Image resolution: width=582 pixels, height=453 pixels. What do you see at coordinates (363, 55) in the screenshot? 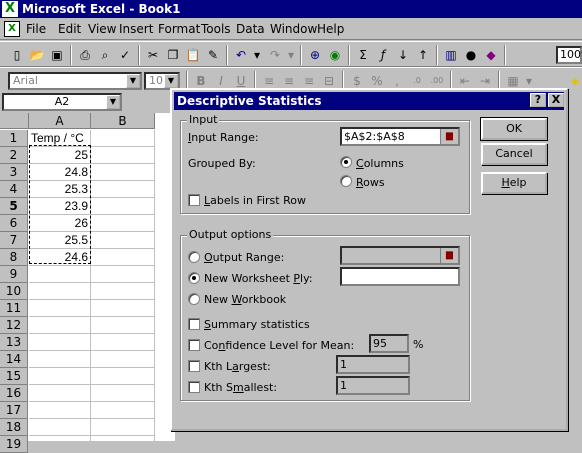
I see `autosum-icon: Σ` at bounding box center [363, 55].